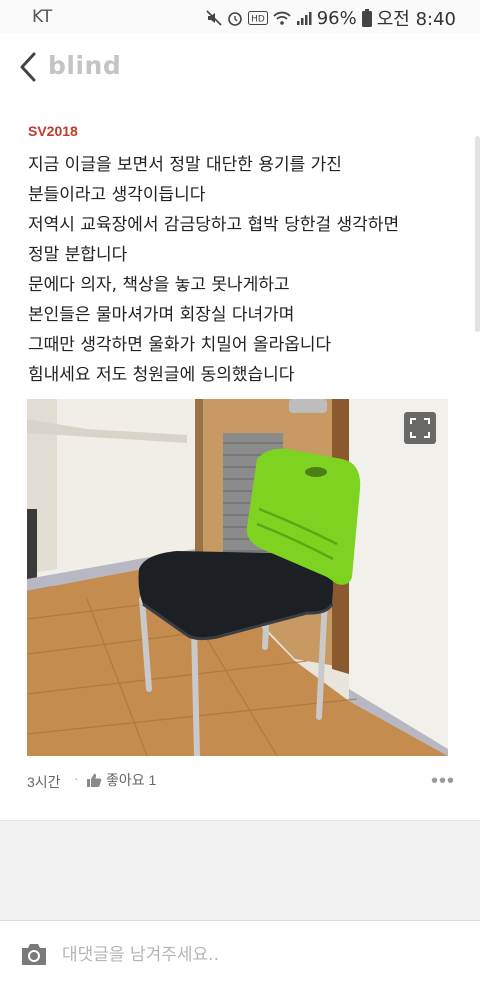 This screenshot has height=986, width=480. I want to click on post-meta: 3시간 · 좋아요 1 •••, so click(241, 783).